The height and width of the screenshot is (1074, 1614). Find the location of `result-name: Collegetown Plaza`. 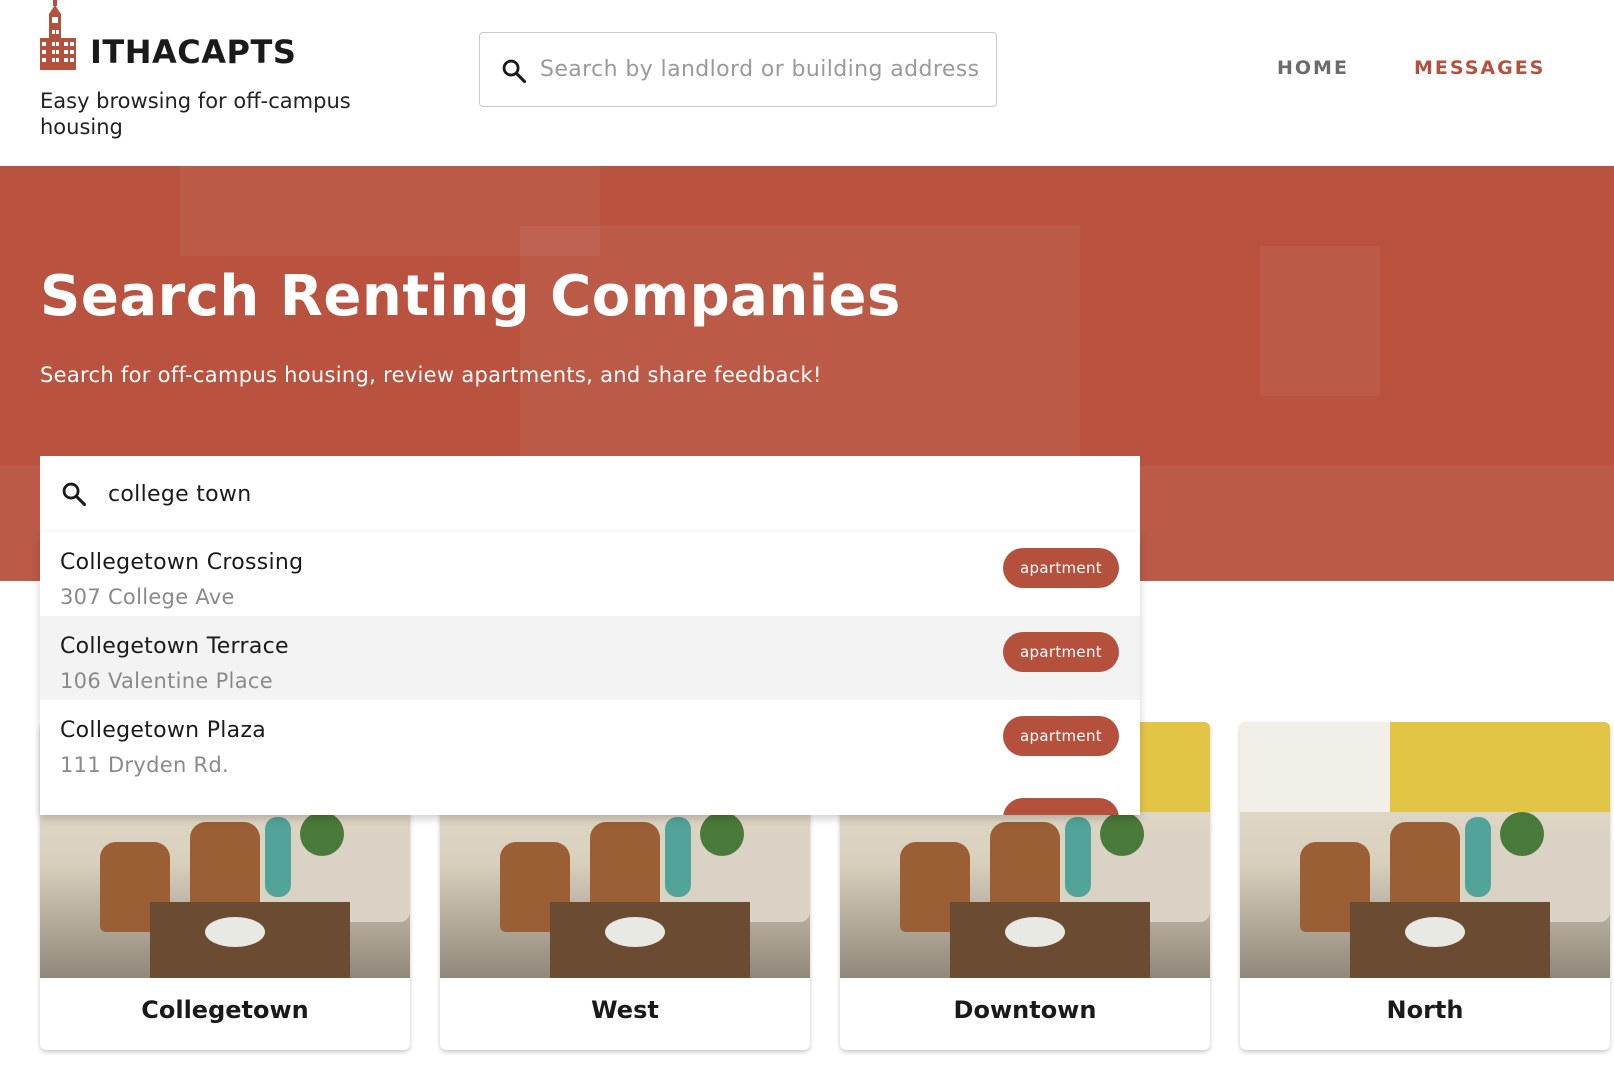

result-name: Collegetown Plaza is located at coordinates (163, 730).